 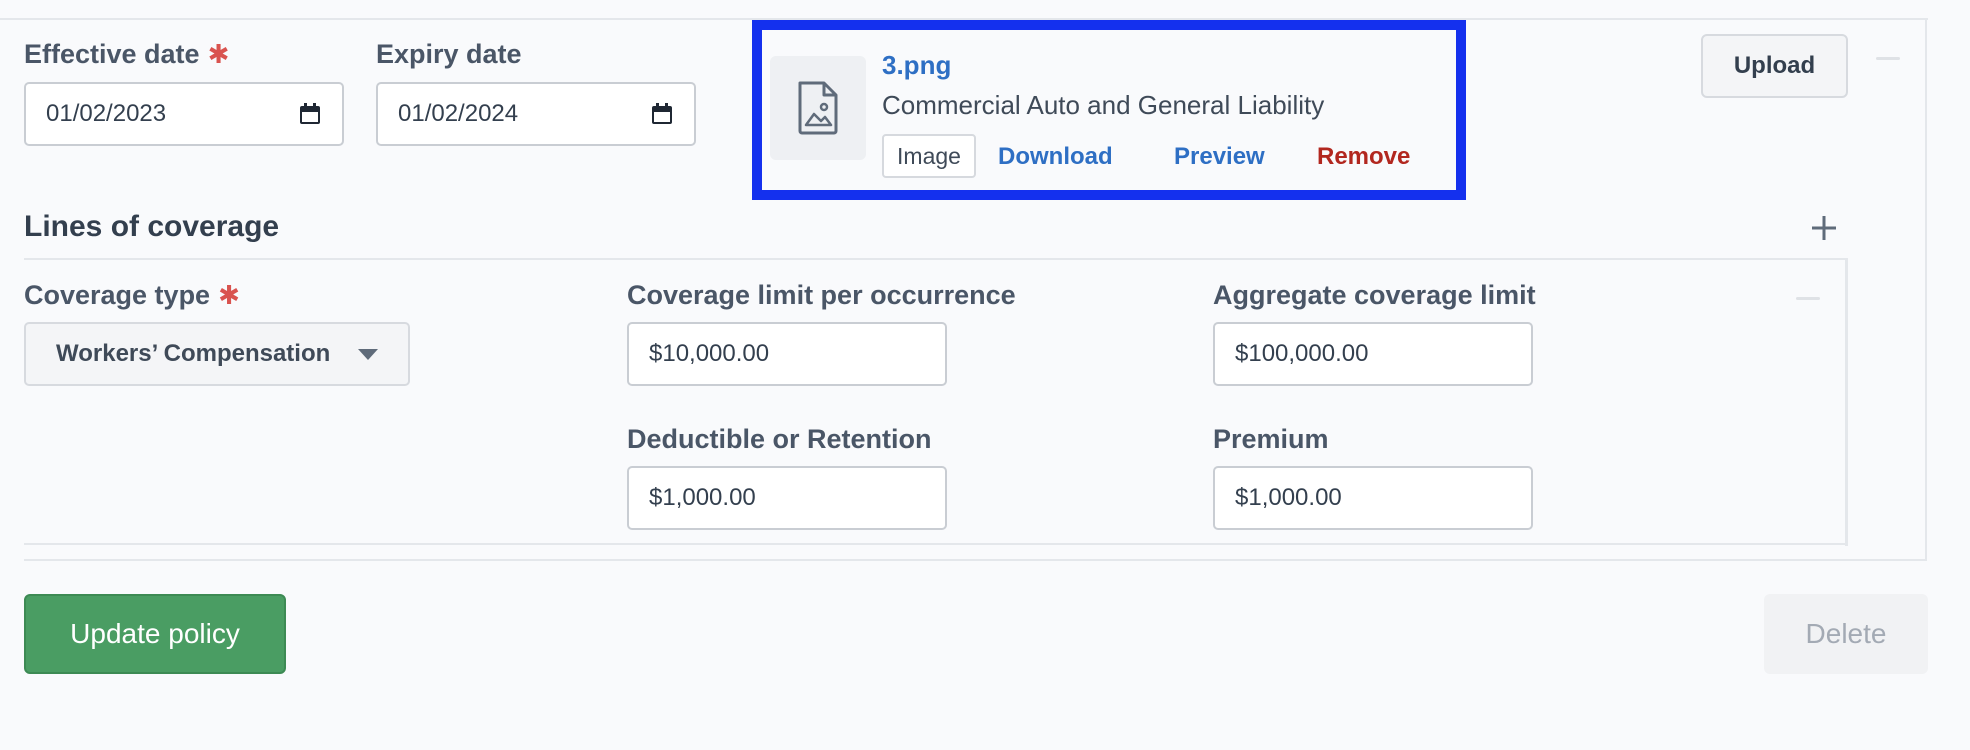 I want to click on file-description: Commercial Auto and General Liability, so click(x=1103, y=105).